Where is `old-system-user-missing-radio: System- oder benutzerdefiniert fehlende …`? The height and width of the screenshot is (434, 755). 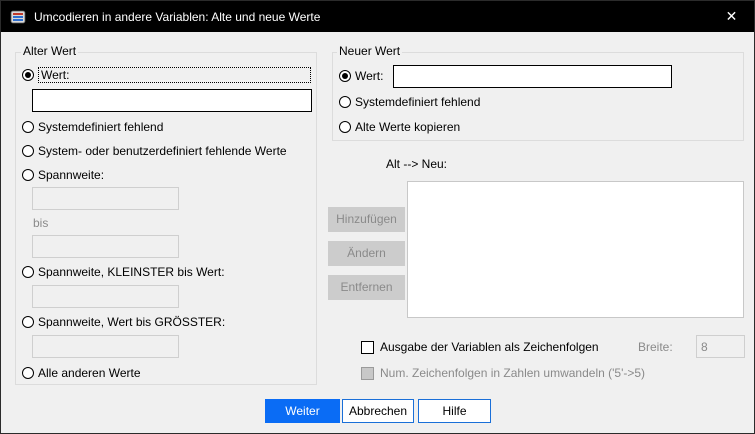 old-system-user-missing-radio: System- oder benutzerdefiniert fehlende … is located at coordinates (154, 151).